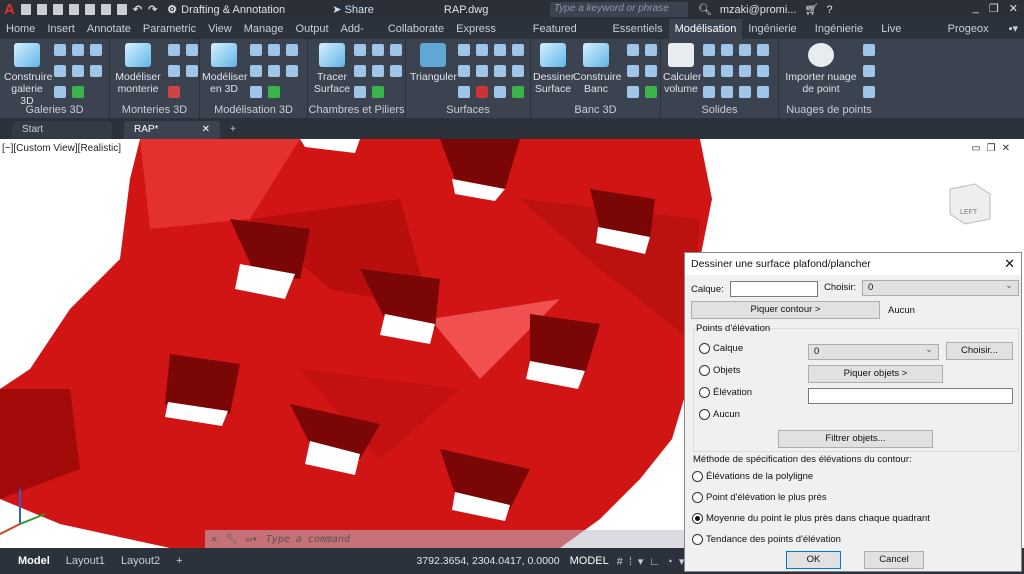 The height and width of the screenshot is (574, 1024). What do you see at coordinates (993, 148) in the screenshot?
I see `viewport-window-controls: ▭❐✕` at bounding box center [993, 148].